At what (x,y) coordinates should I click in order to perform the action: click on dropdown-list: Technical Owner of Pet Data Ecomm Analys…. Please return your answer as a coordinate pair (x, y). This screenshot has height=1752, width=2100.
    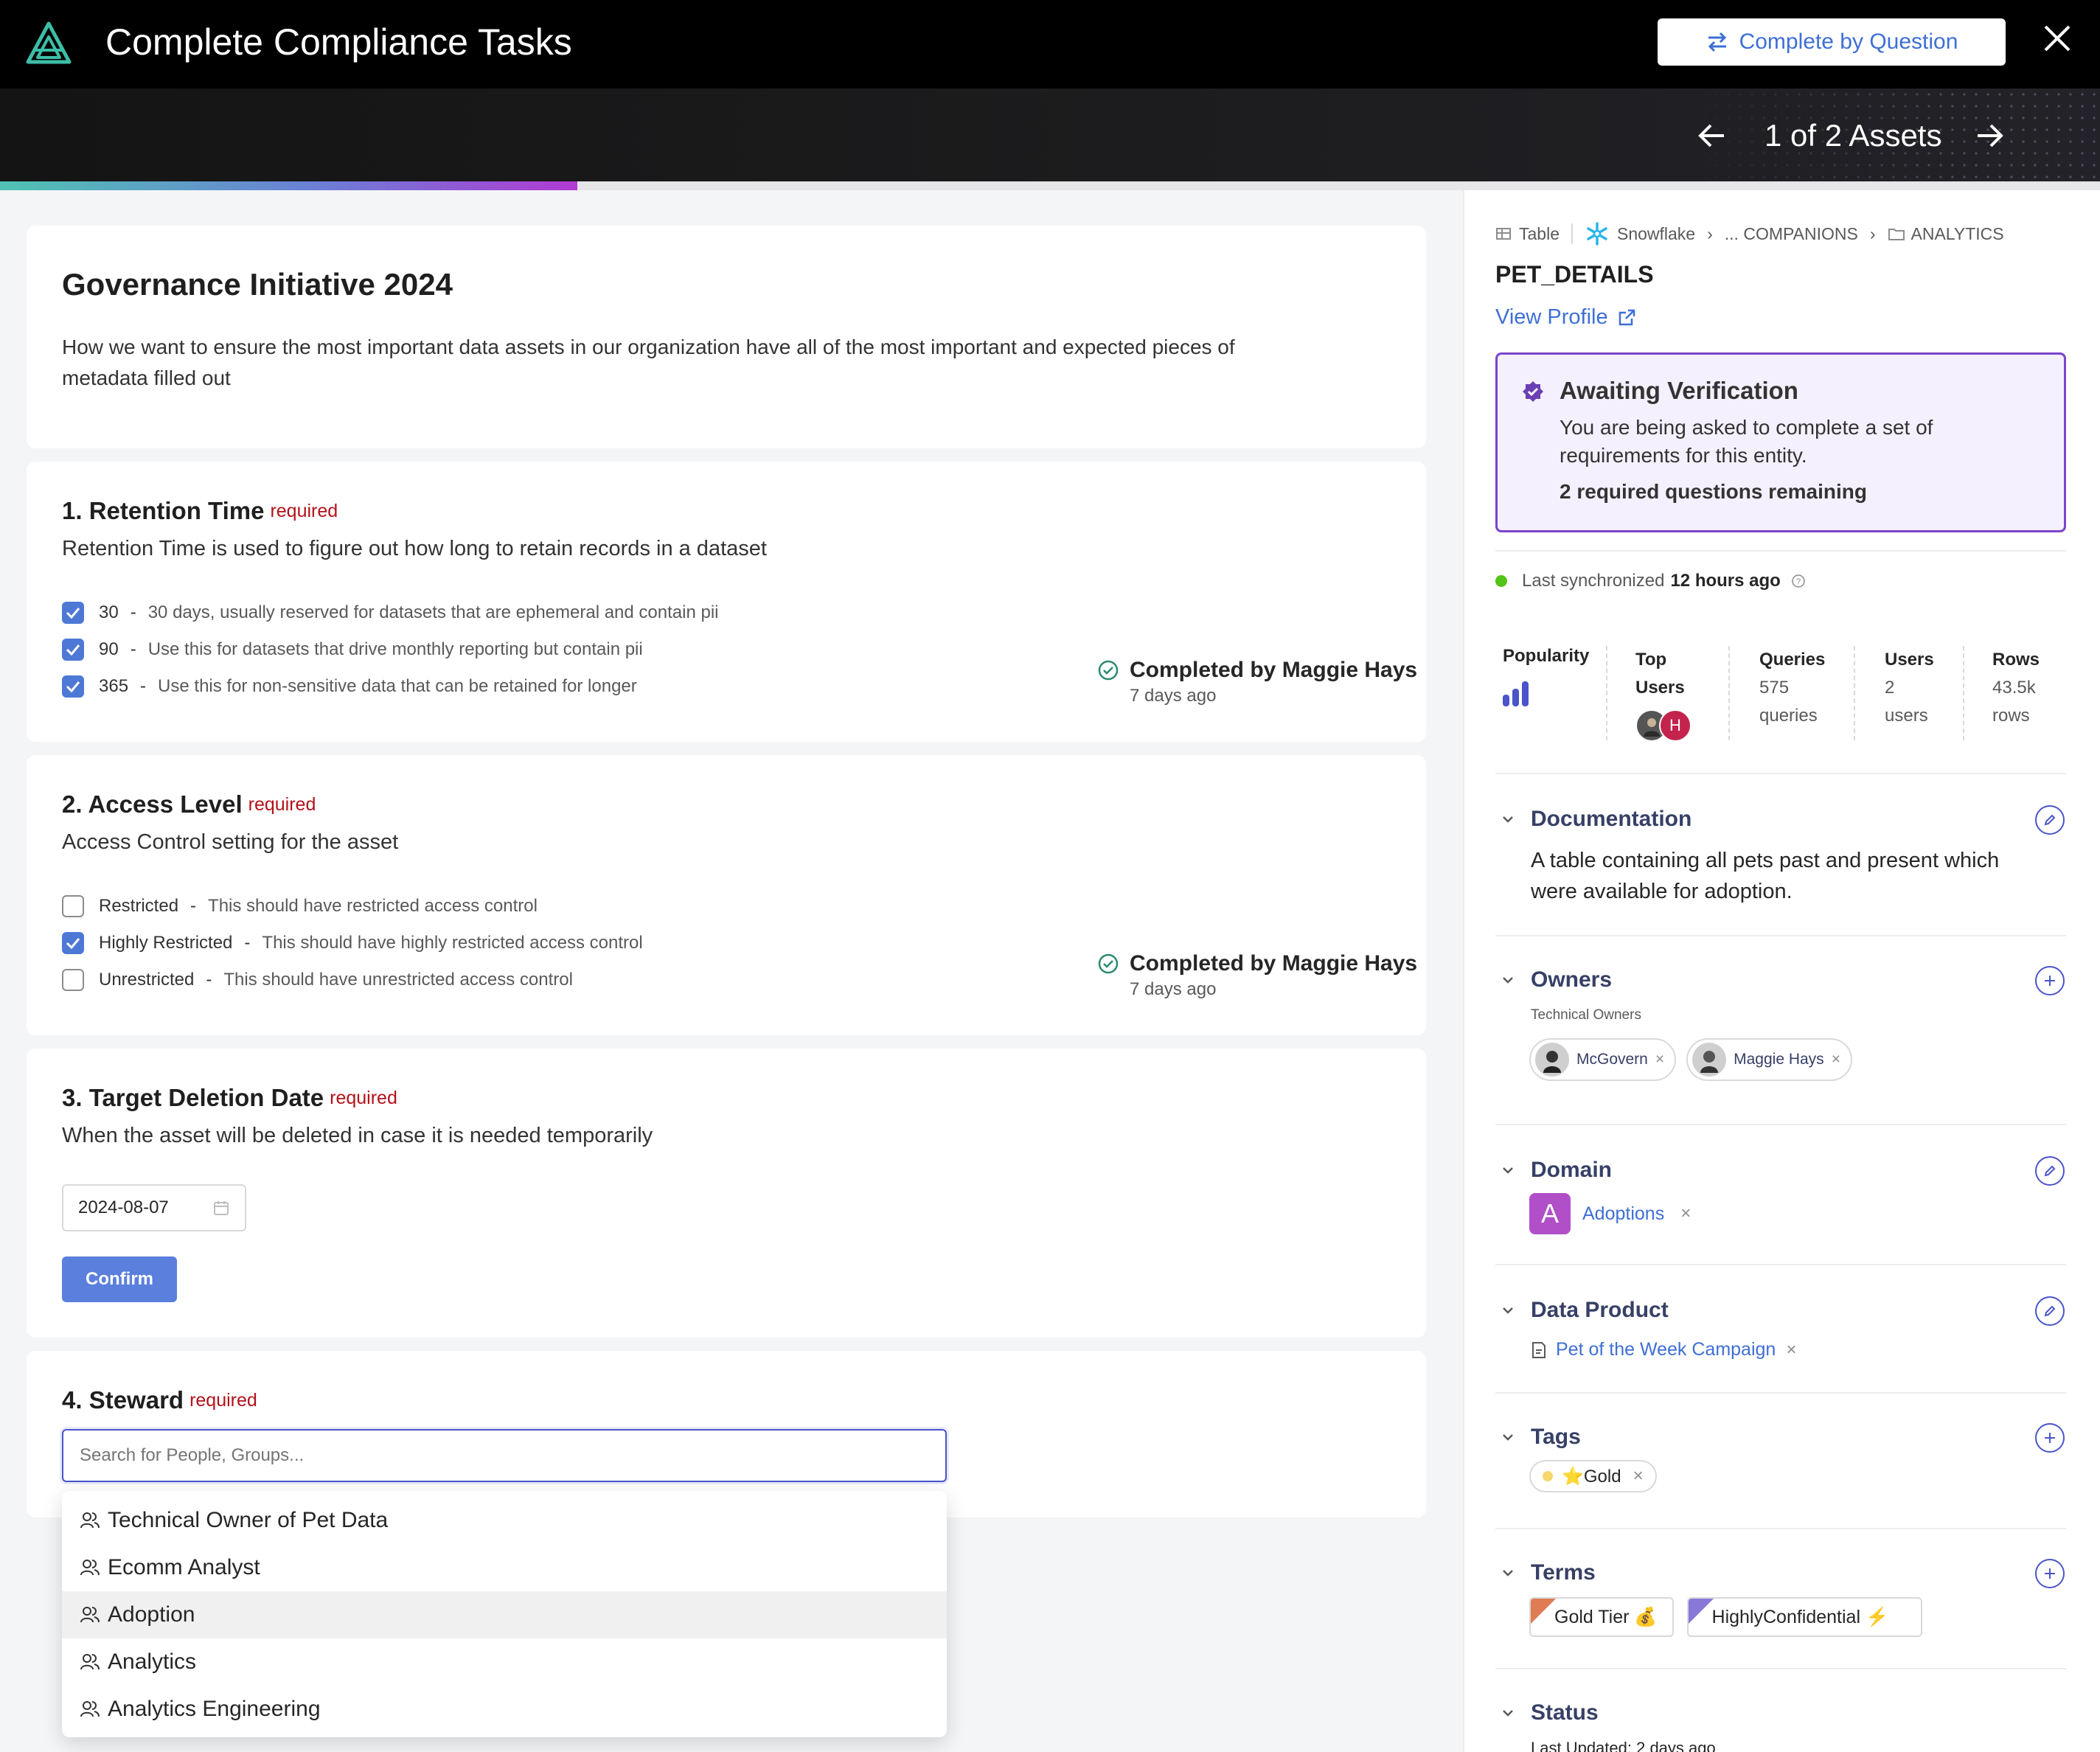
    Looking at the image, I should click on (504, 1612).